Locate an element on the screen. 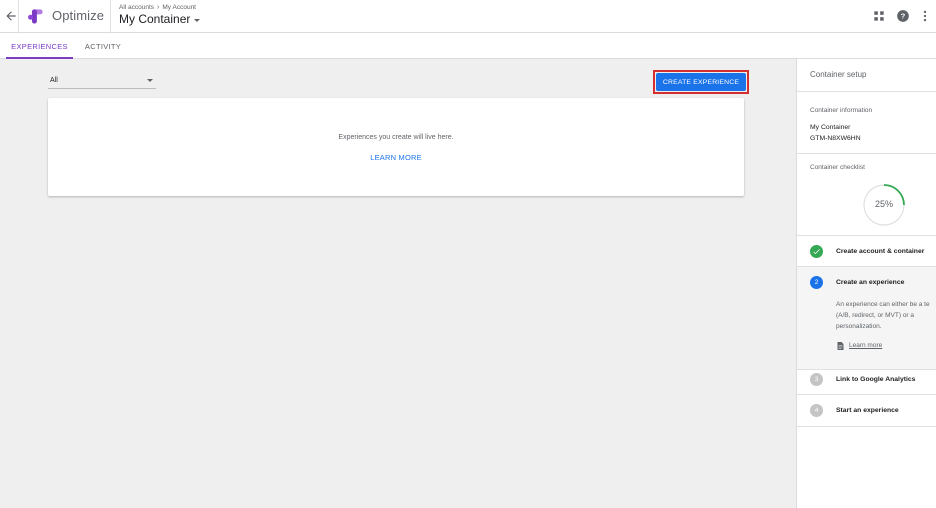 Image resolution: width=936 pixels, height=508 pixels. step-number-badge: 3 is located at coordinates (816, 379).